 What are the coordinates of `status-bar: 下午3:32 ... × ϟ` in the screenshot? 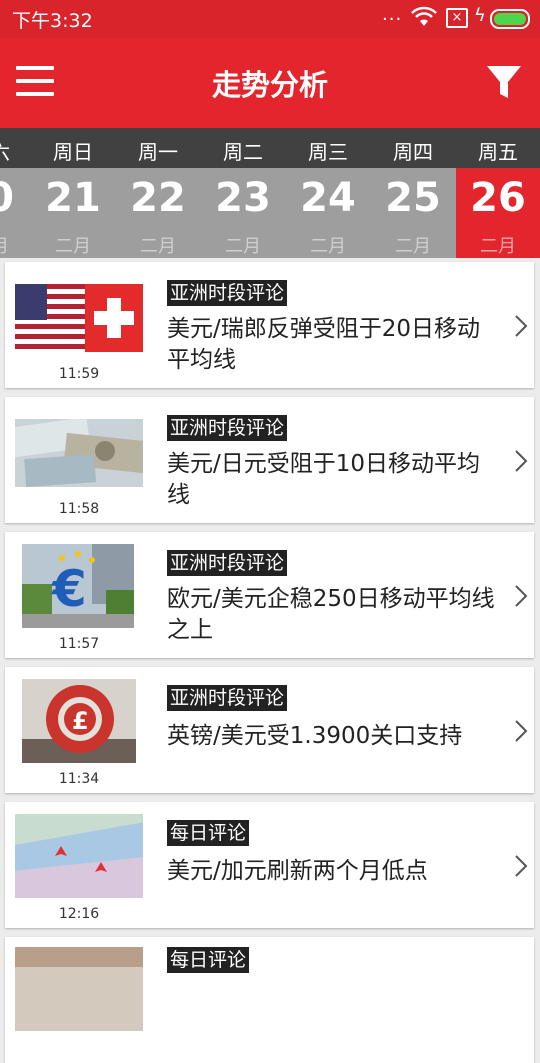 It's located at (270, 19).